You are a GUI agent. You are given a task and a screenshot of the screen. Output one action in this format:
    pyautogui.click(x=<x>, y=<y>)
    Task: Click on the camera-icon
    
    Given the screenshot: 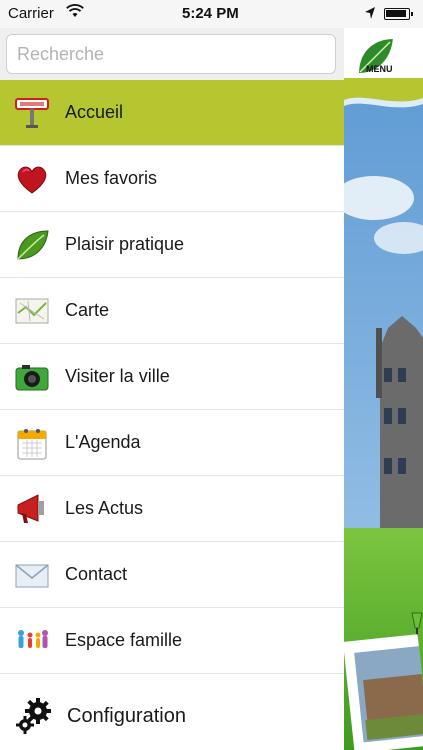 What is the action you would take?
    pyautogui.click(x=32, y=377)
    